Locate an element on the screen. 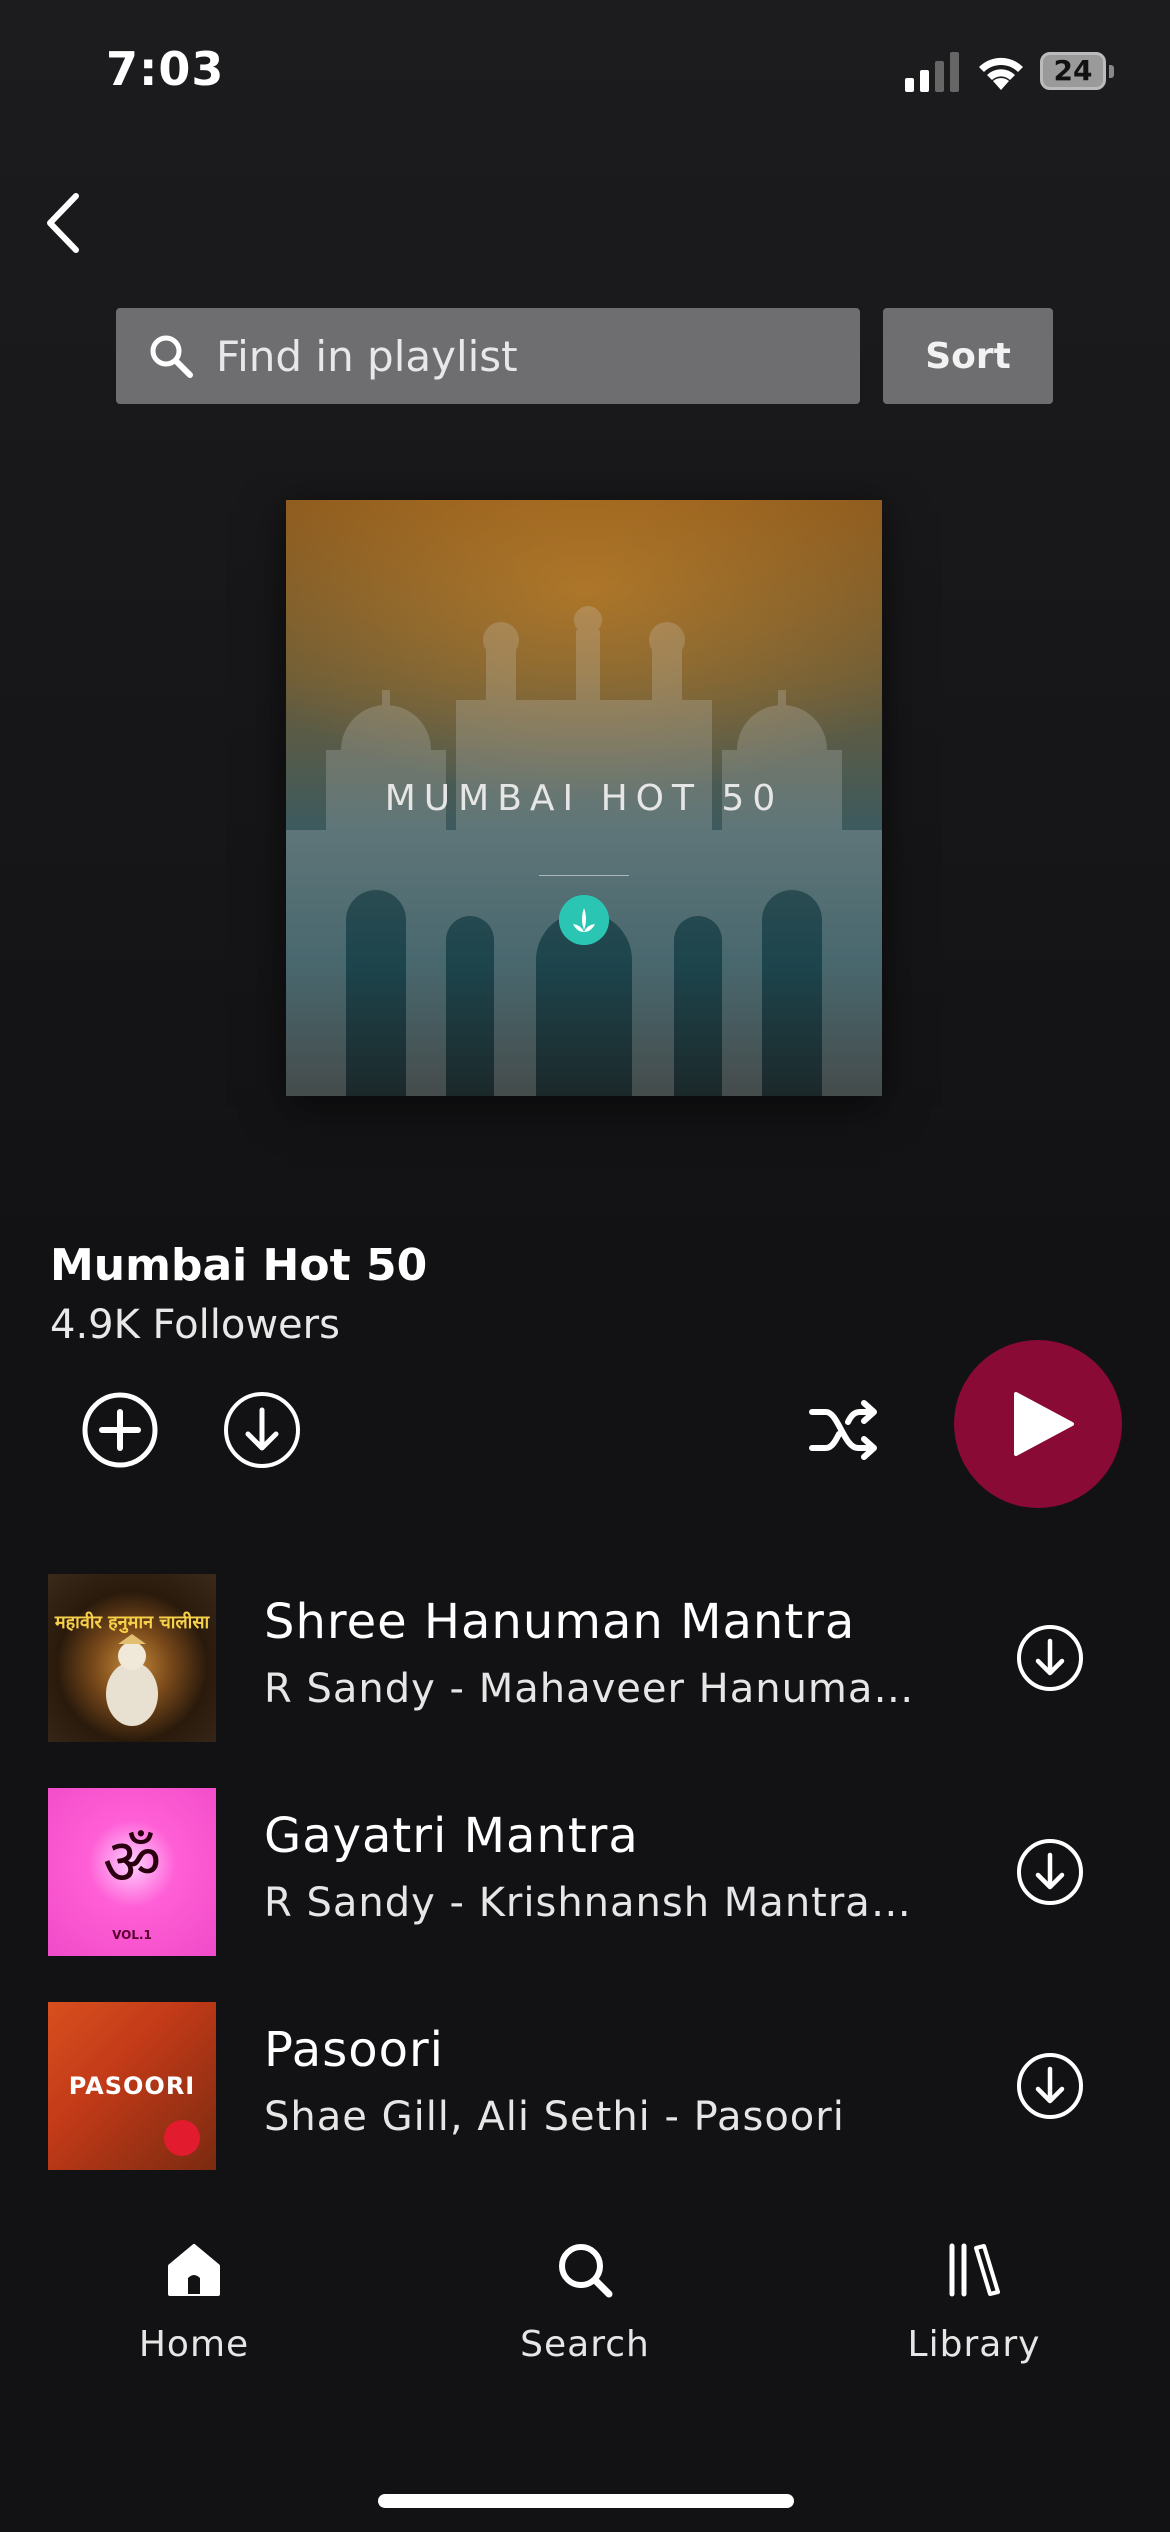 This screenshot has height=2532, width=1170. song-subtitle: Shae Gill, Ali Sethi - Pasoori is located at coordinates (554, 2117).